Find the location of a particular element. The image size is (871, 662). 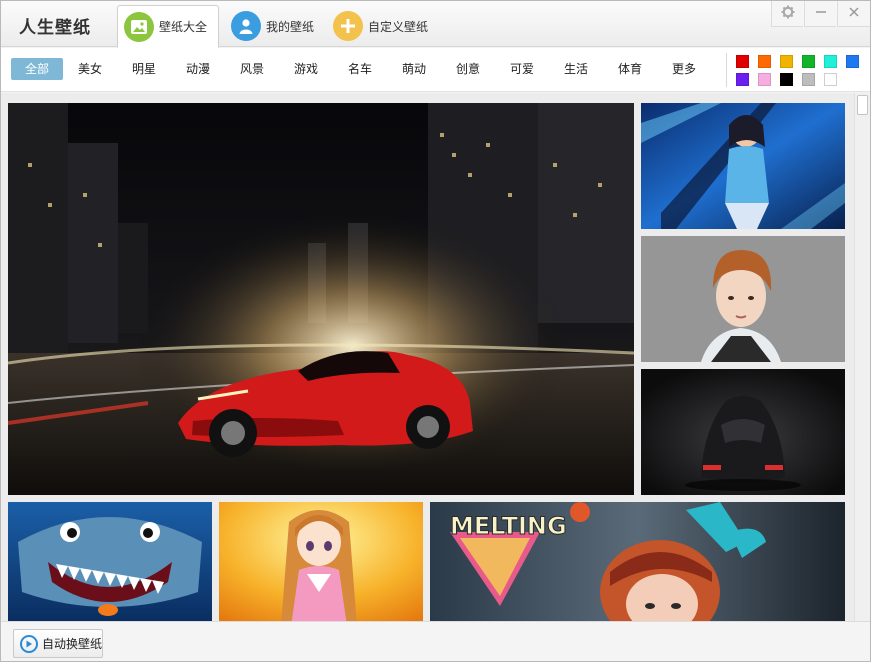

color-filter-green is located at coordinates (808, 61).